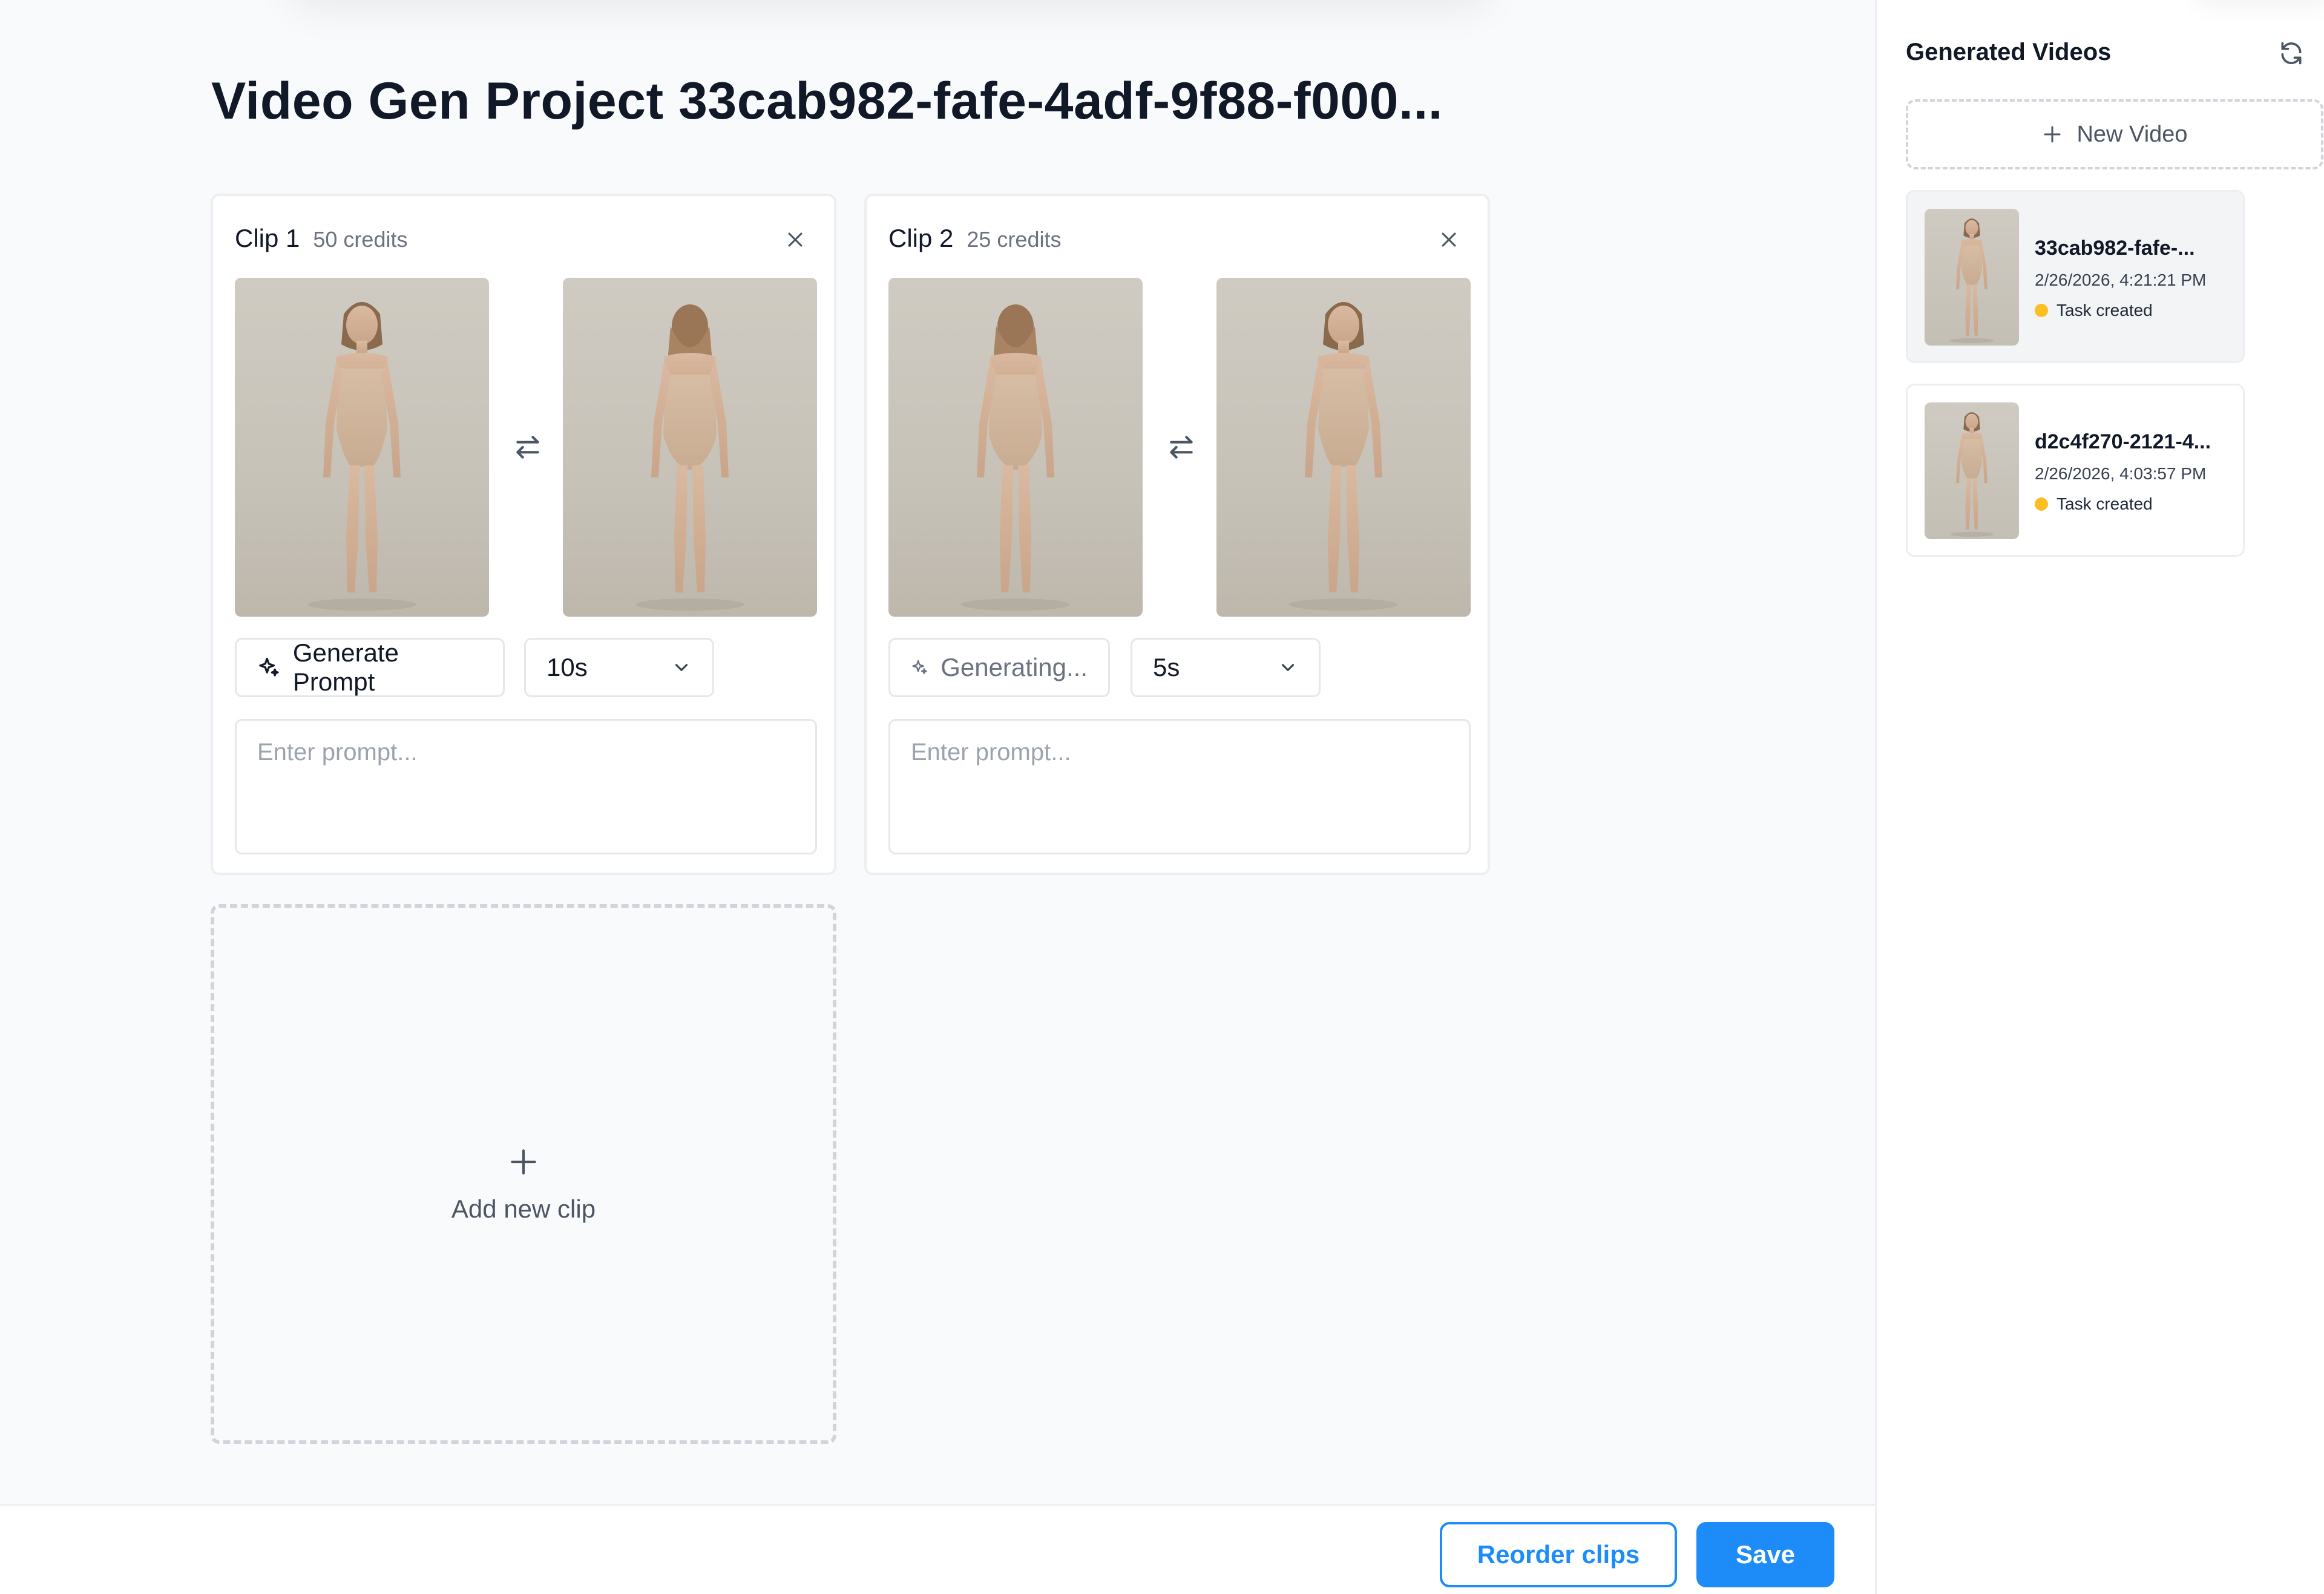  I want to click on refresh-icon, so click(2291, 53).